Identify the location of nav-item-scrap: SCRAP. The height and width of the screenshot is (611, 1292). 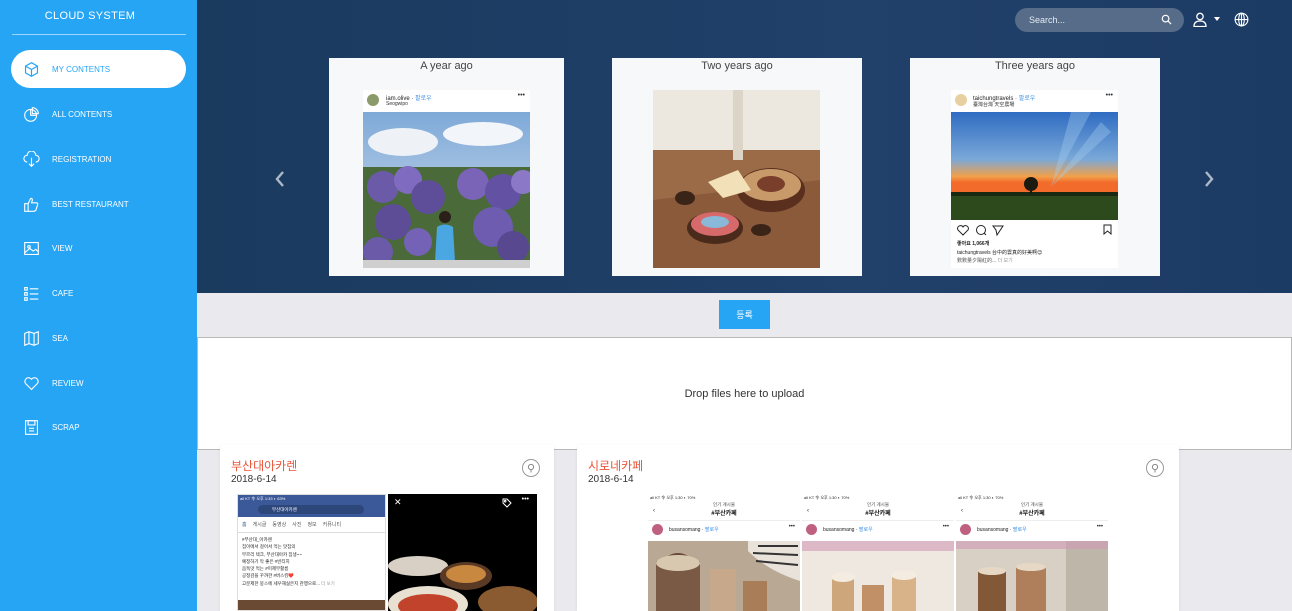
(98, 427).